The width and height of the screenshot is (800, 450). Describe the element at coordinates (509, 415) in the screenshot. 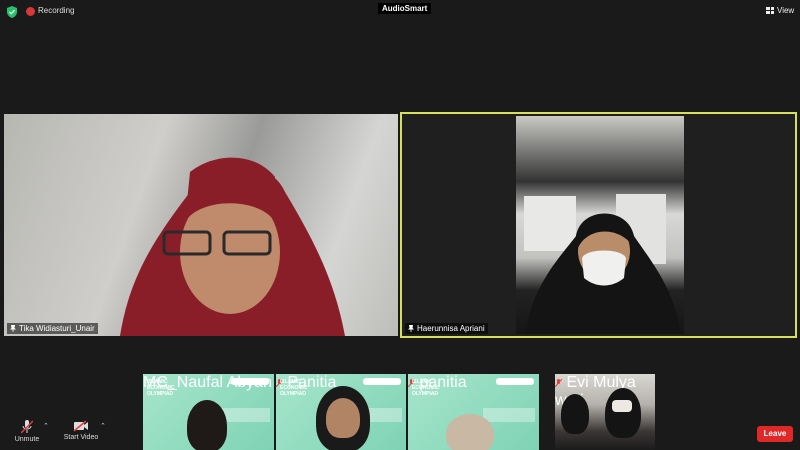

I see `slide-text-block` at that location.